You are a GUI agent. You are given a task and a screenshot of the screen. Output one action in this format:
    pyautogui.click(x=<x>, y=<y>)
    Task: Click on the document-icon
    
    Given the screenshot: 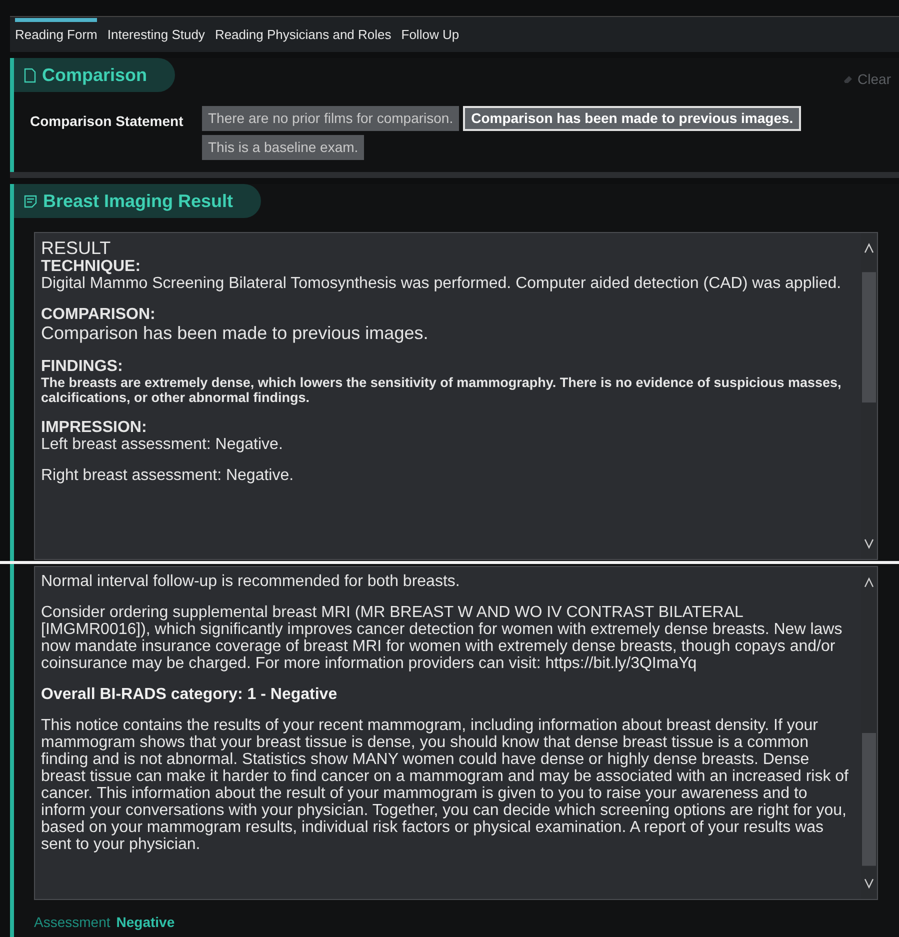 What is the action you would take?
    pyautogui.click(x=30, y=75)
    